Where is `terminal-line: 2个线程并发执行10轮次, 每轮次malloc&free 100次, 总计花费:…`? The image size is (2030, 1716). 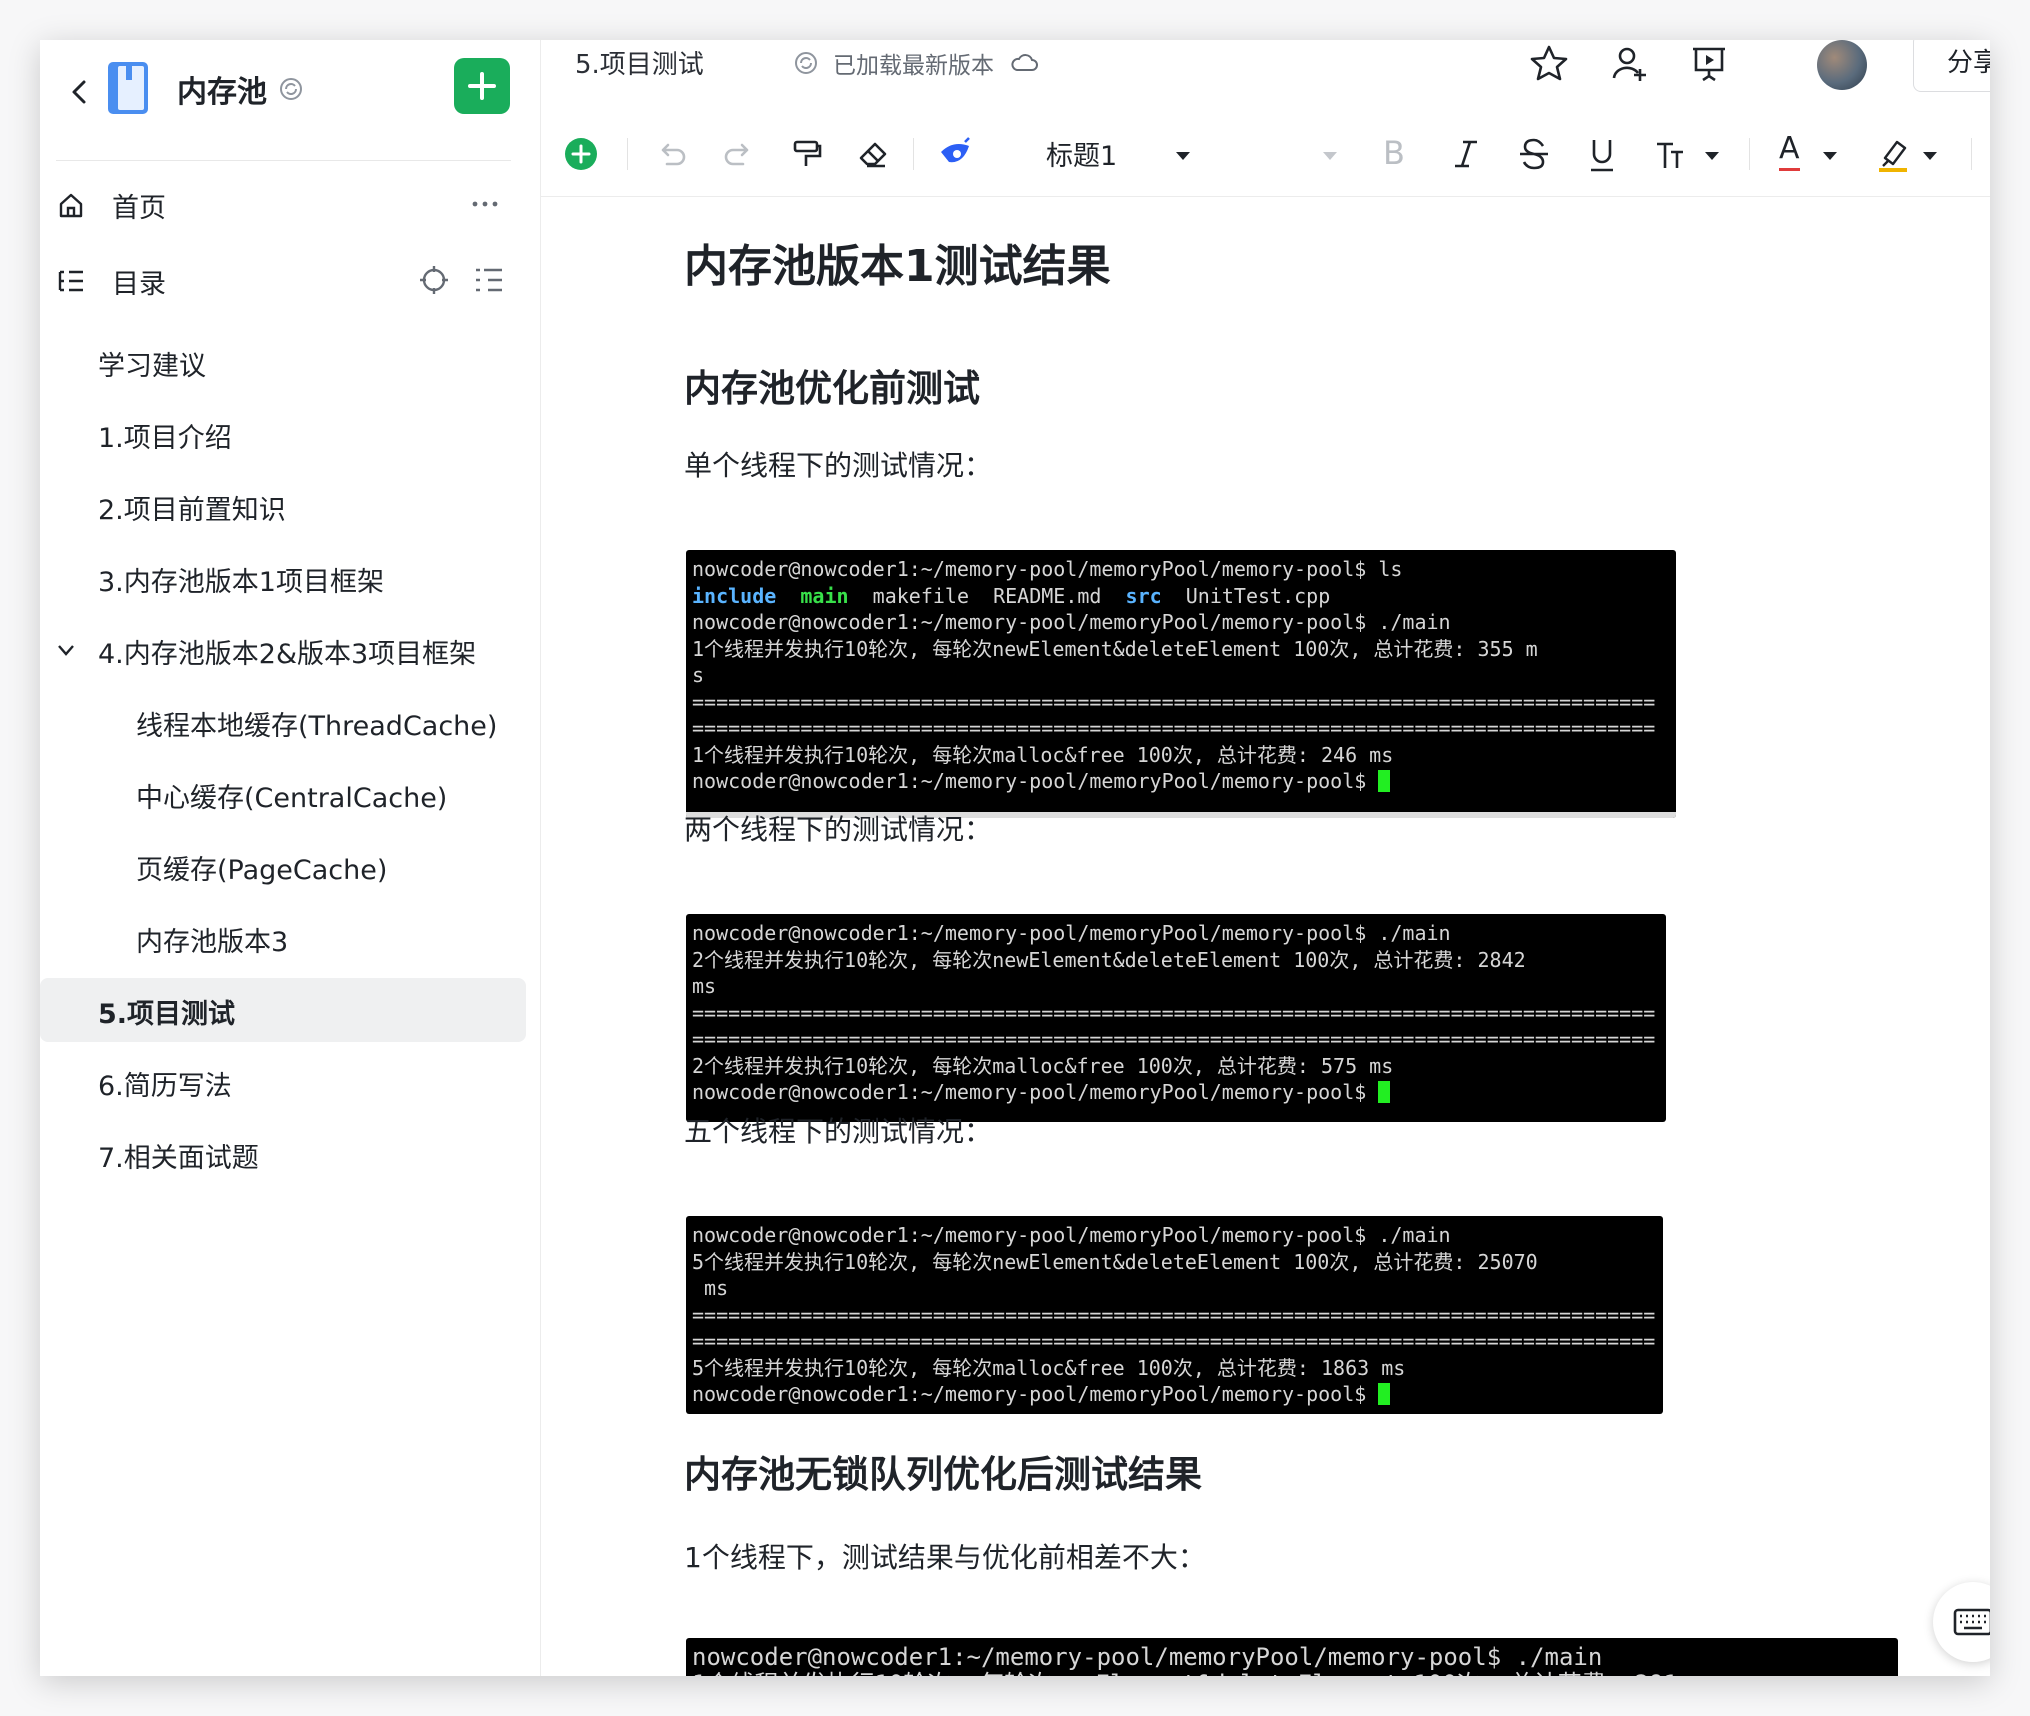
terminal-line: 2个线程并发执行10轮次, 每轮次malloc&free 100次, 总计花费:… is located at coordinates (1043, 1065).